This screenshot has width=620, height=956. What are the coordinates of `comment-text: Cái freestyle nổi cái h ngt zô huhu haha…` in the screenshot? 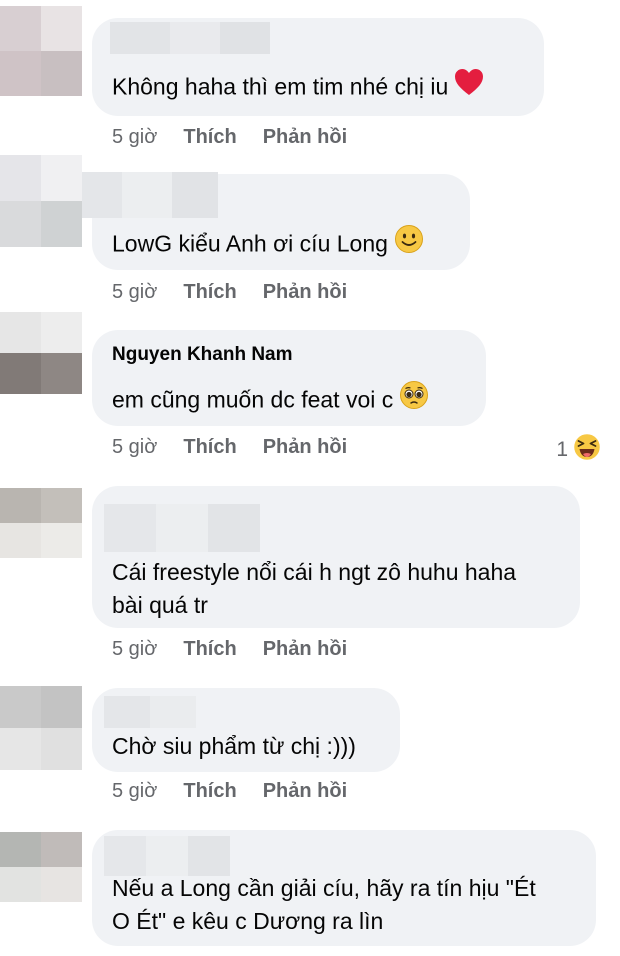 It's located at (314, 589).